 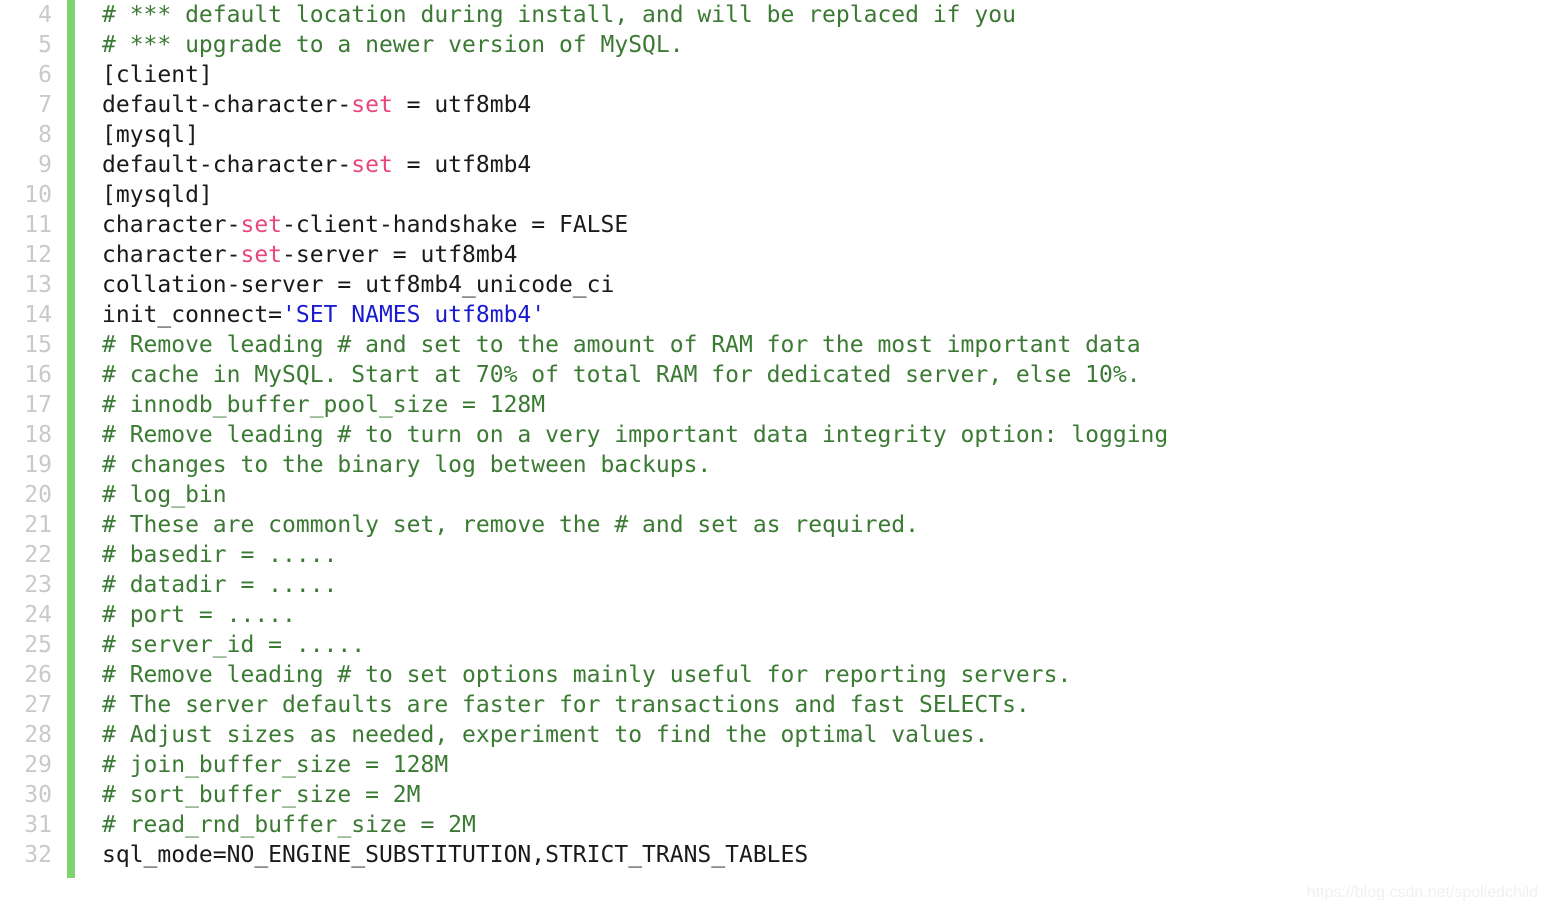 What do you see at coordinates (323, 315) in the screenshot?
I see `line-text: init_connect='SET NAMES utf8mb4'` at bounding box center [323, 315].